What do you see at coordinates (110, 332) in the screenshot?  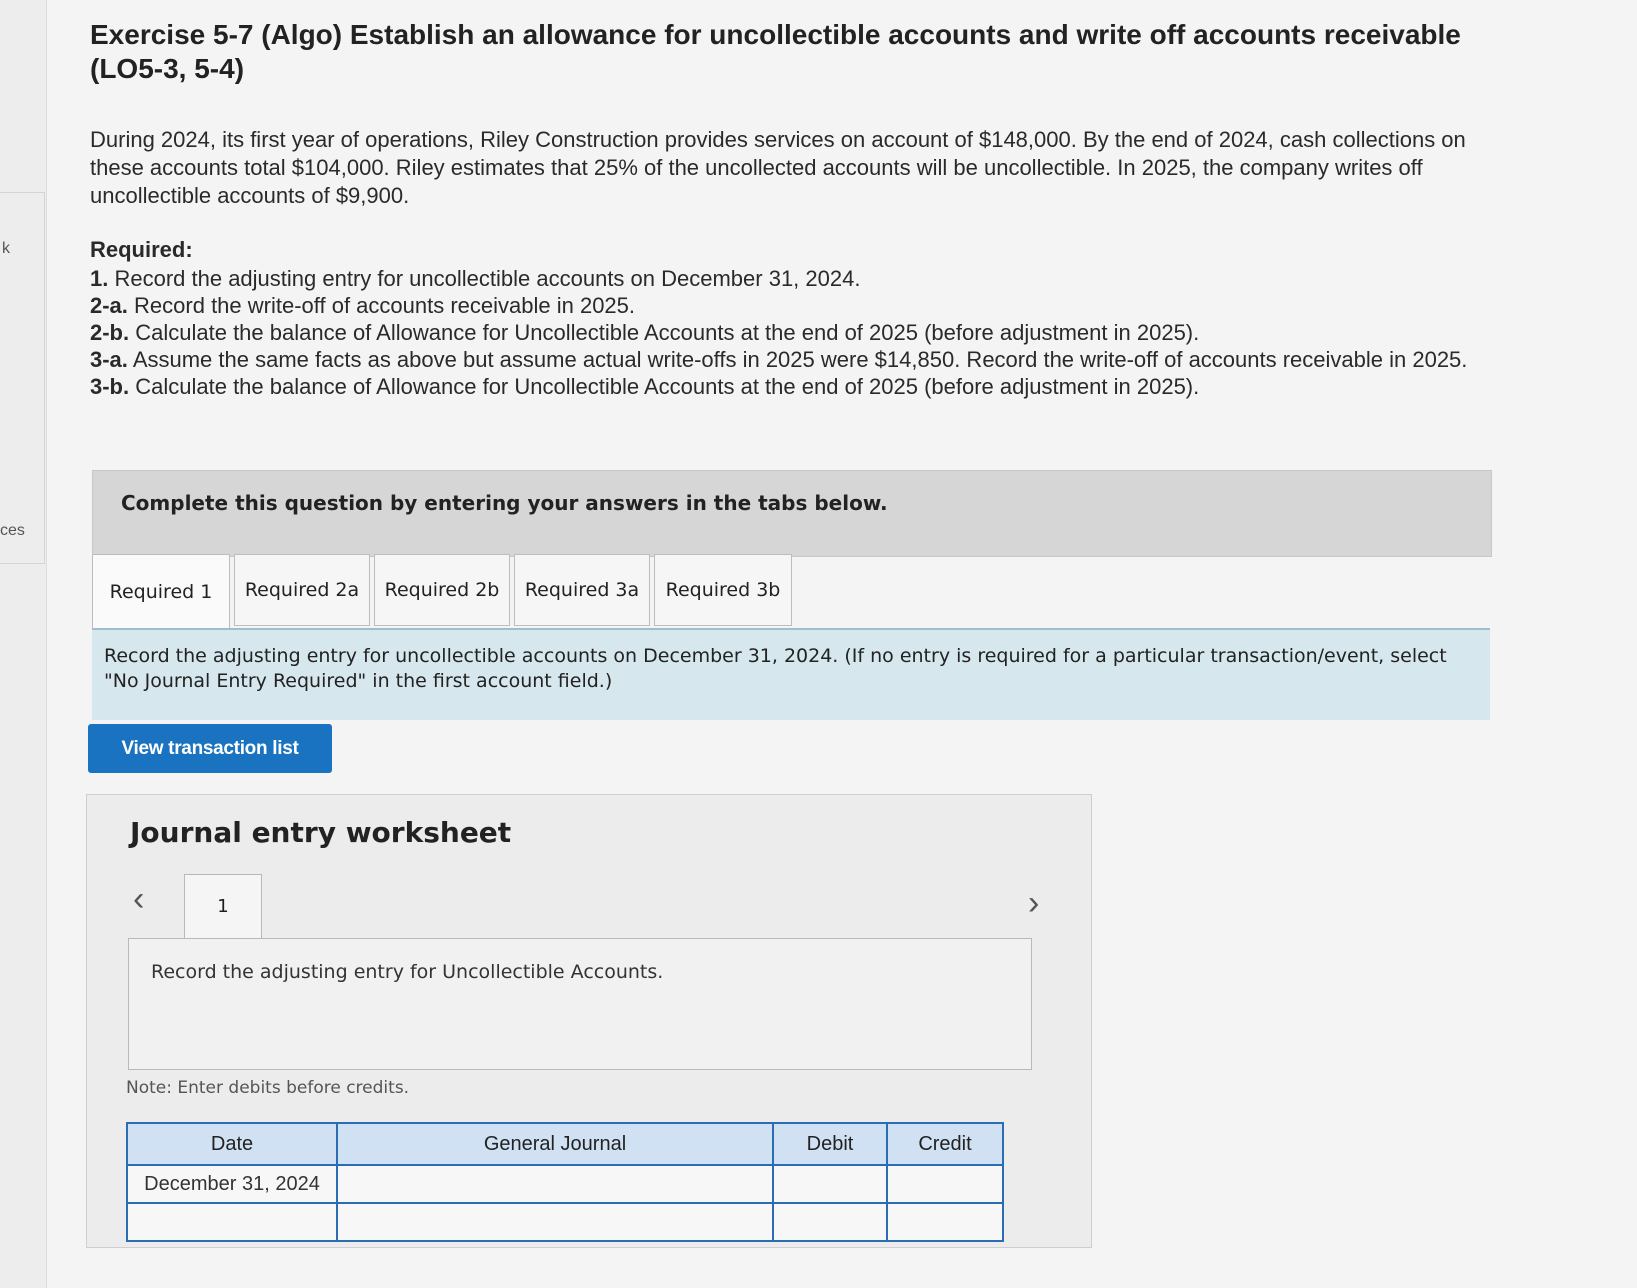 I see `requirement-label: 2-b.` at bounding box center [110, 332].